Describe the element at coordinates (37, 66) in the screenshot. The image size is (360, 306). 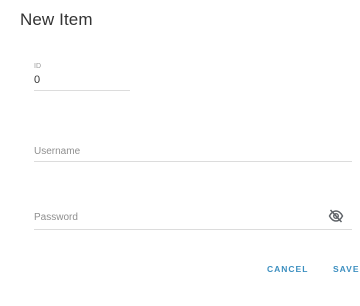
I see `id-field-label: ID` at that location.